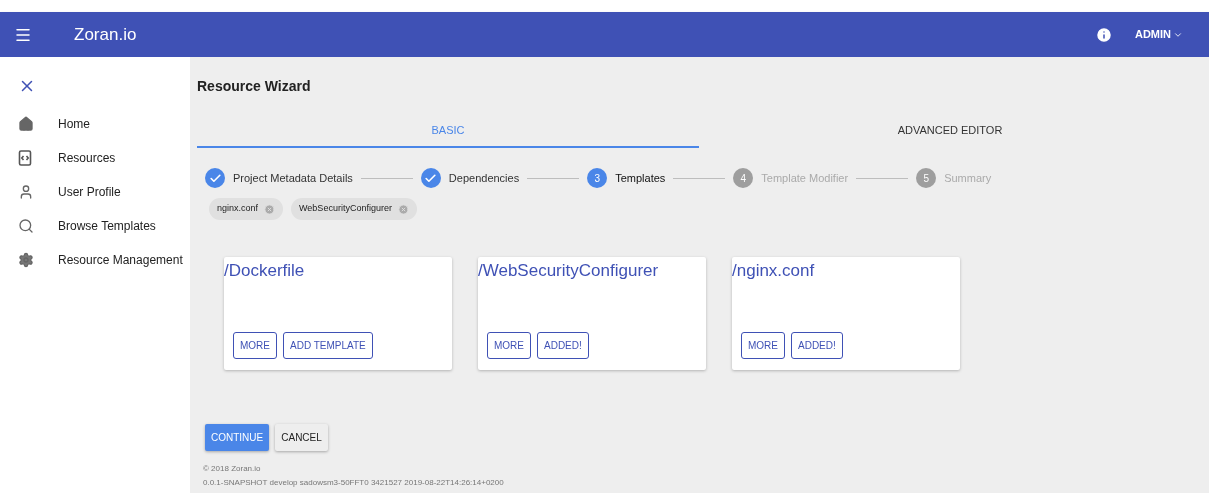 This screenshot has width=1209, height=493. Describe the element at coordinates (592, 271) in the screenshot. I see `card-title: /WebSecurityConfigurer` at that location.